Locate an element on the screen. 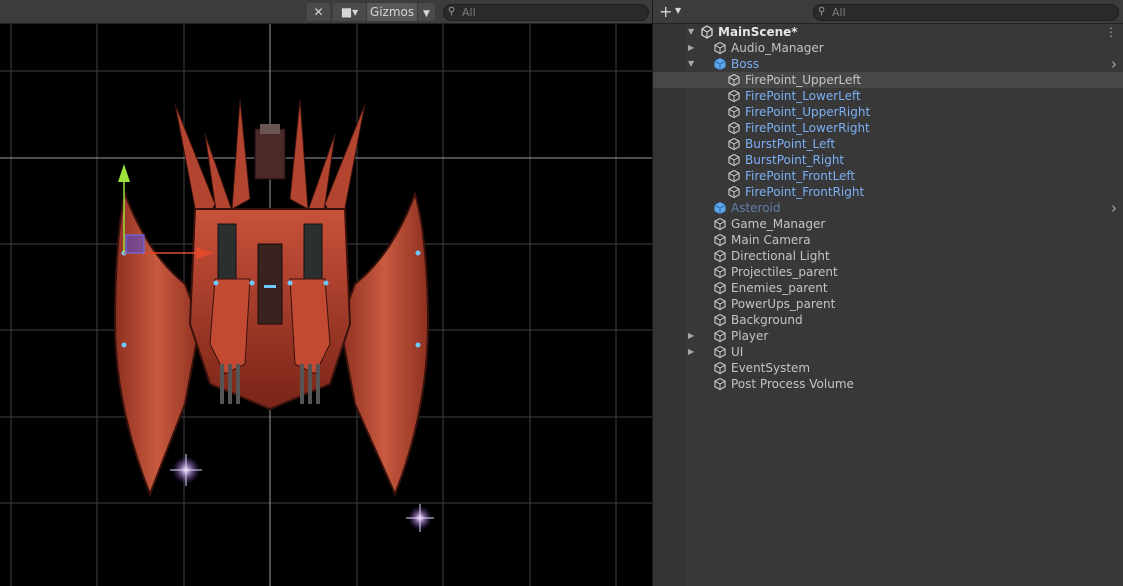 The image size is (1123, 586). hierarchy-item: Background is located at coordinates (888, 320).